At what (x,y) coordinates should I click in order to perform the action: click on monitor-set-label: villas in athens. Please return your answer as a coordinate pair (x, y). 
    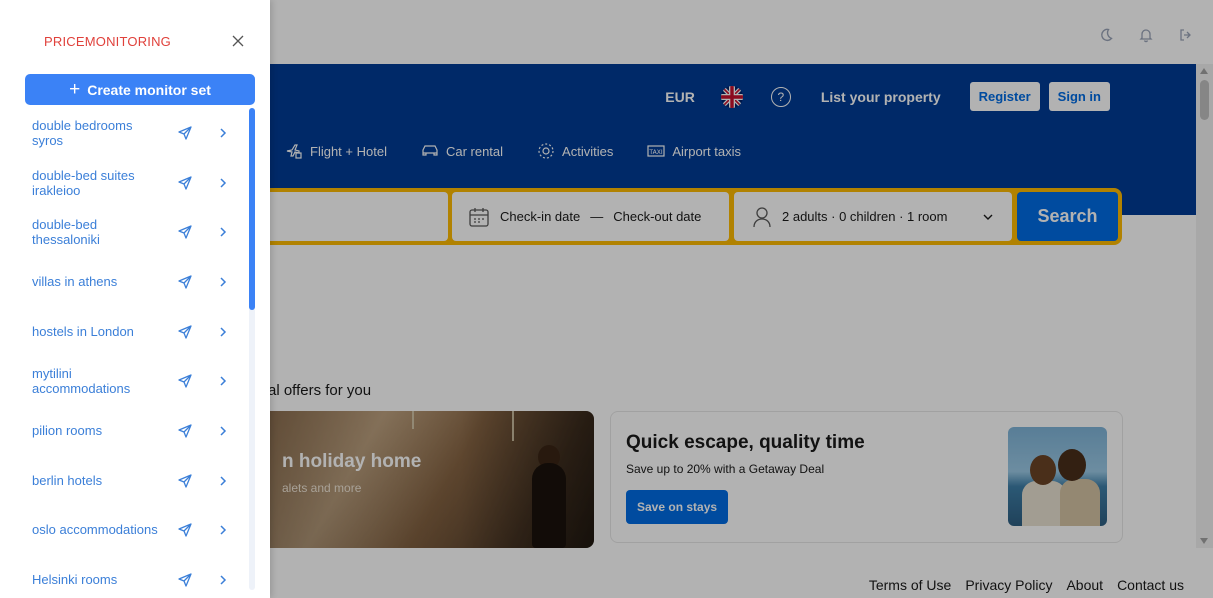
    Looking at the image, I should click on (102, 281).